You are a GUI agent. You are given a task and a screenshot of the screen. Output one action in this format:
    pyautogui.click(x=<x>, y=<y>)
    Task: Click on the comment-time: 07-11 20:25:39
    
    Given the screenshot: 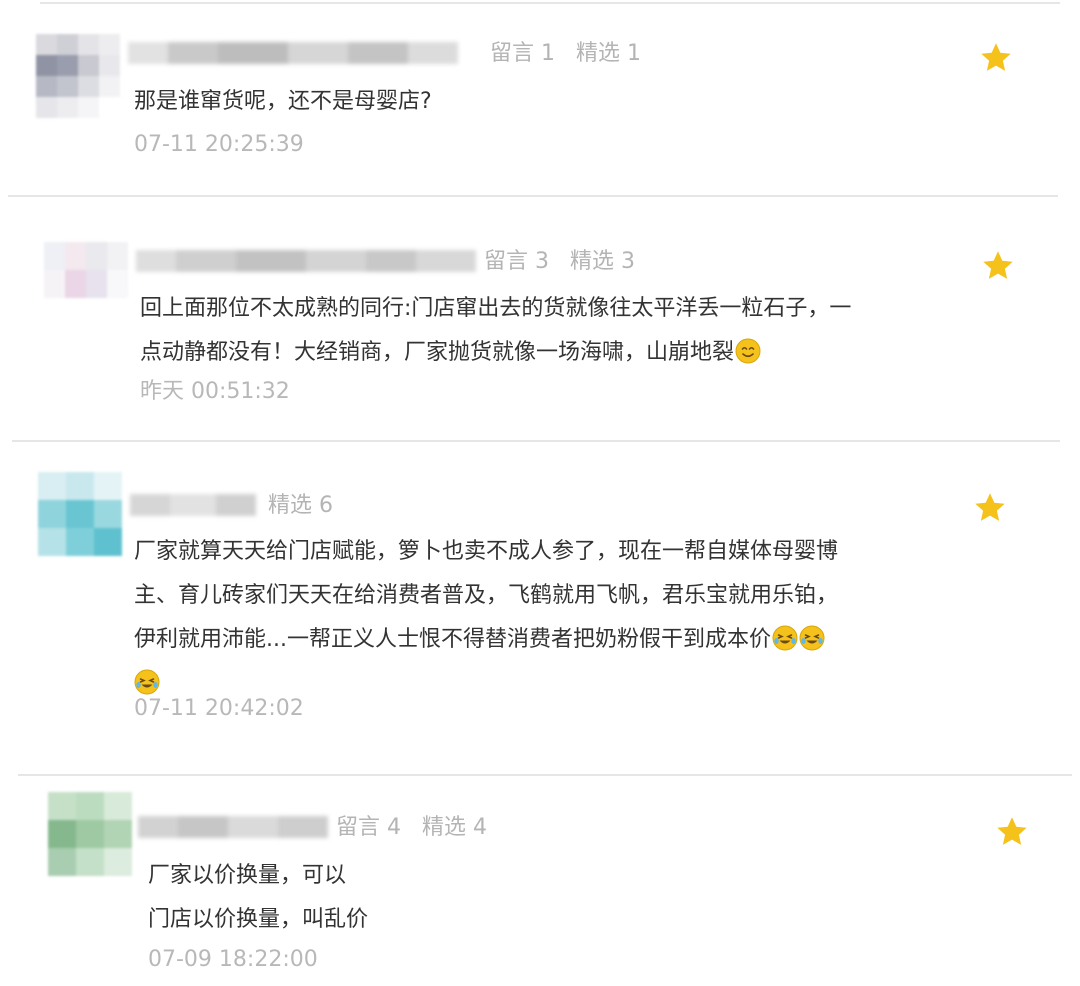 What is the action you would take?
    pyautogui.click(x=219, y=144)
    